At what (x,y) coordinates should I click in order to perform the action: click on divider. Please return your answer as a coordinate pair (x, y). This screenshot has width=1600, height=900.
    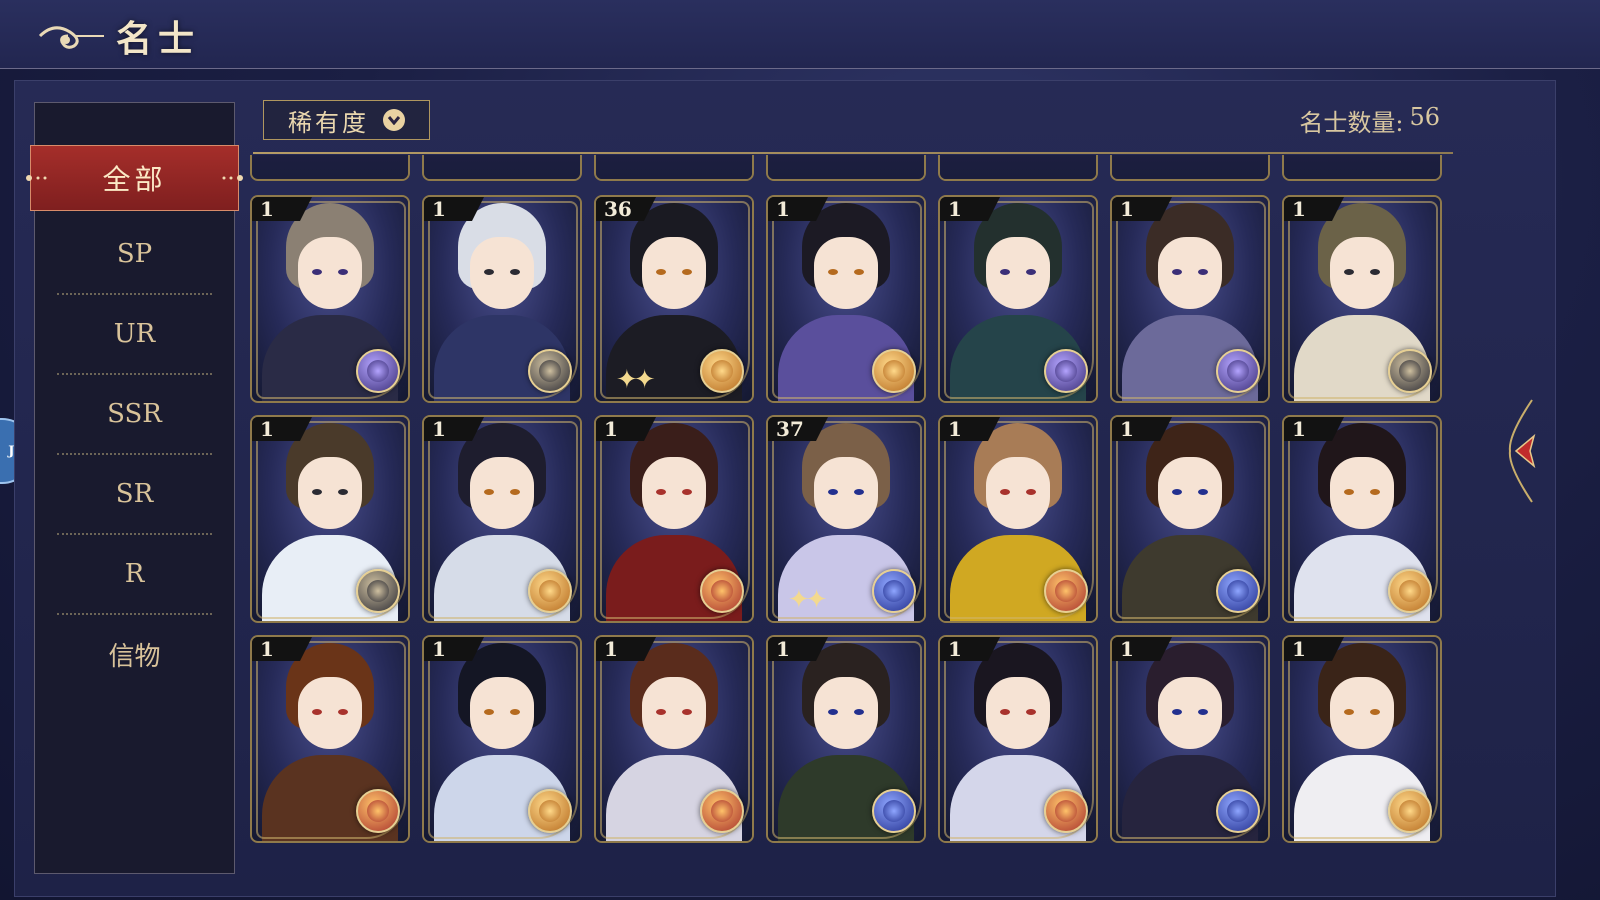
    Looking at the image, I should click on (853, 153).